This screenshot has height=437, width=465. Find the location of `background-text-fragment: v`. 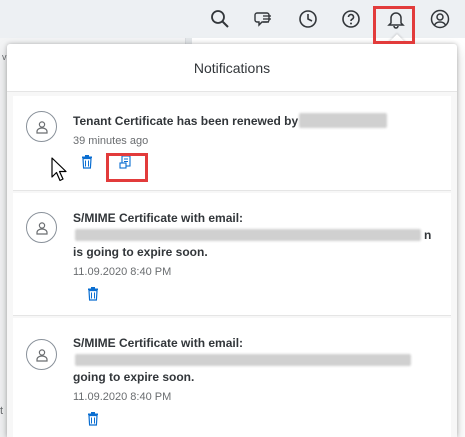

background-text-fragment: v is located at coordinates (4, 57).